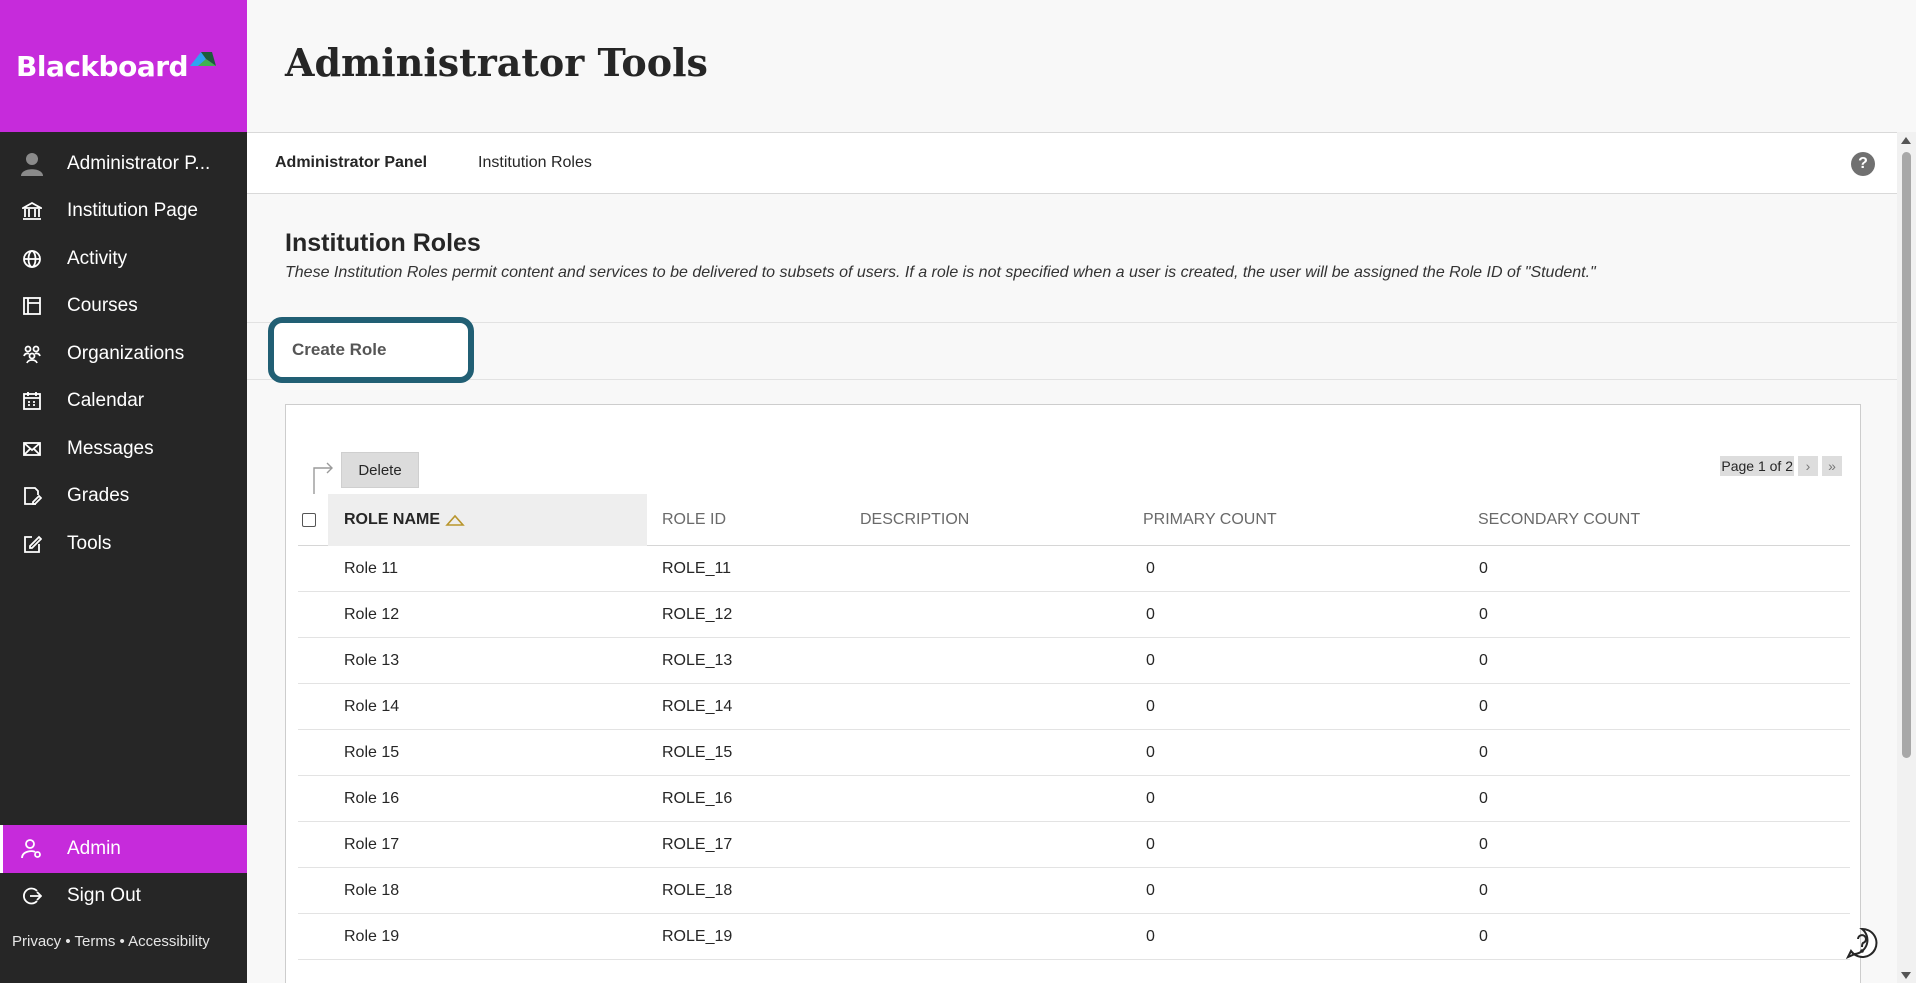  I want to click on next-page-icon: ›, so click(1808, 466).